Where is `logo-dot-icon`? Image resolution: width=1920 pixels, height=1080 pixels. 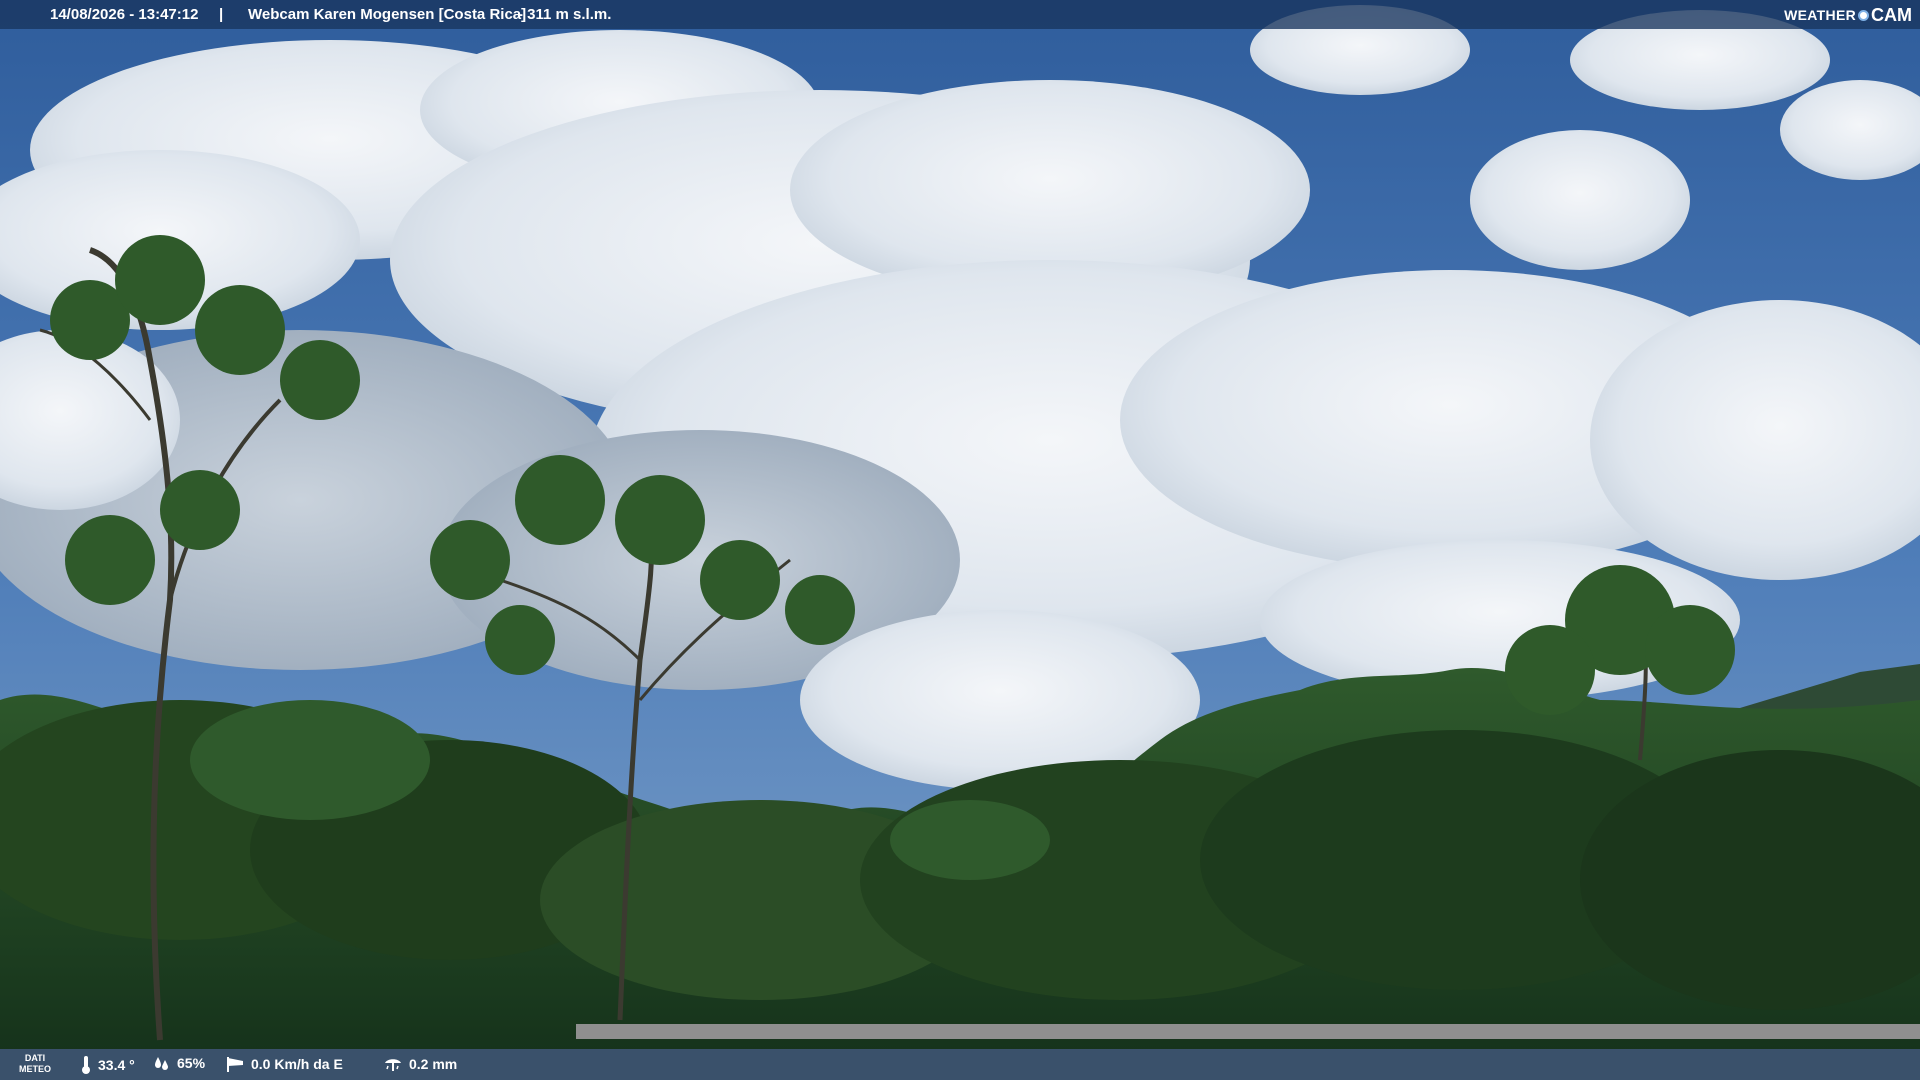 logo-dot-icon is located at coordinates (1863, 15).